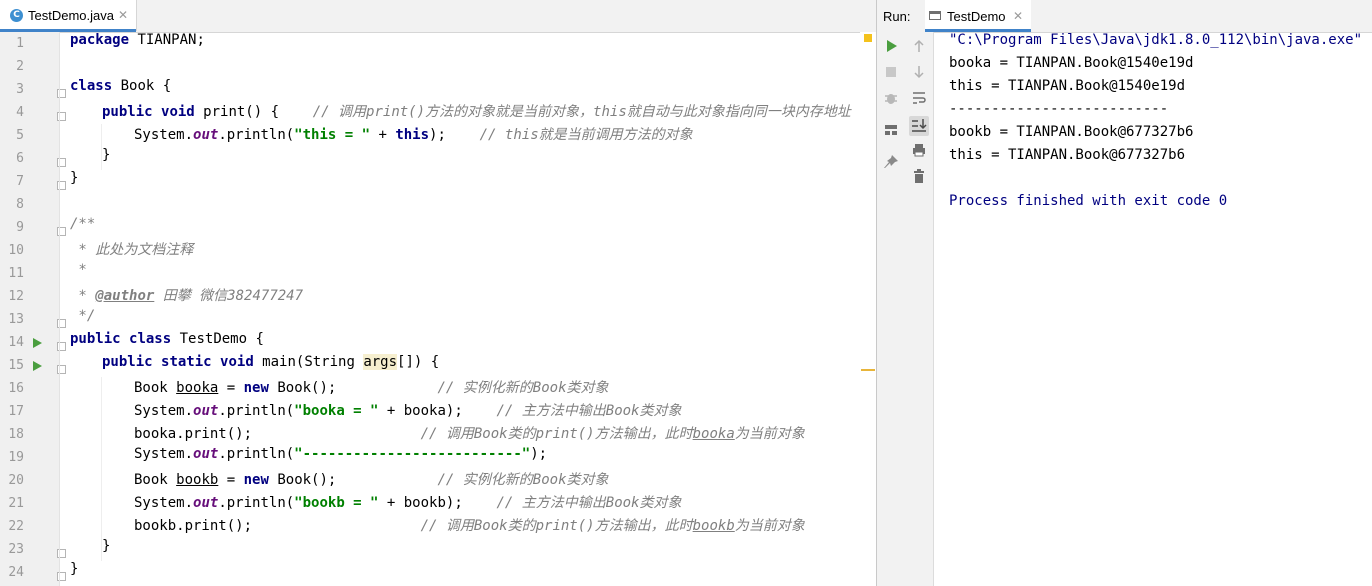 Image resolution: width=1372 pixels, height=586 pixels. What do you see at coordinates (16, 15) in the screenshot?
I see `java-class-icon: C` at bounding box center [16, 15].